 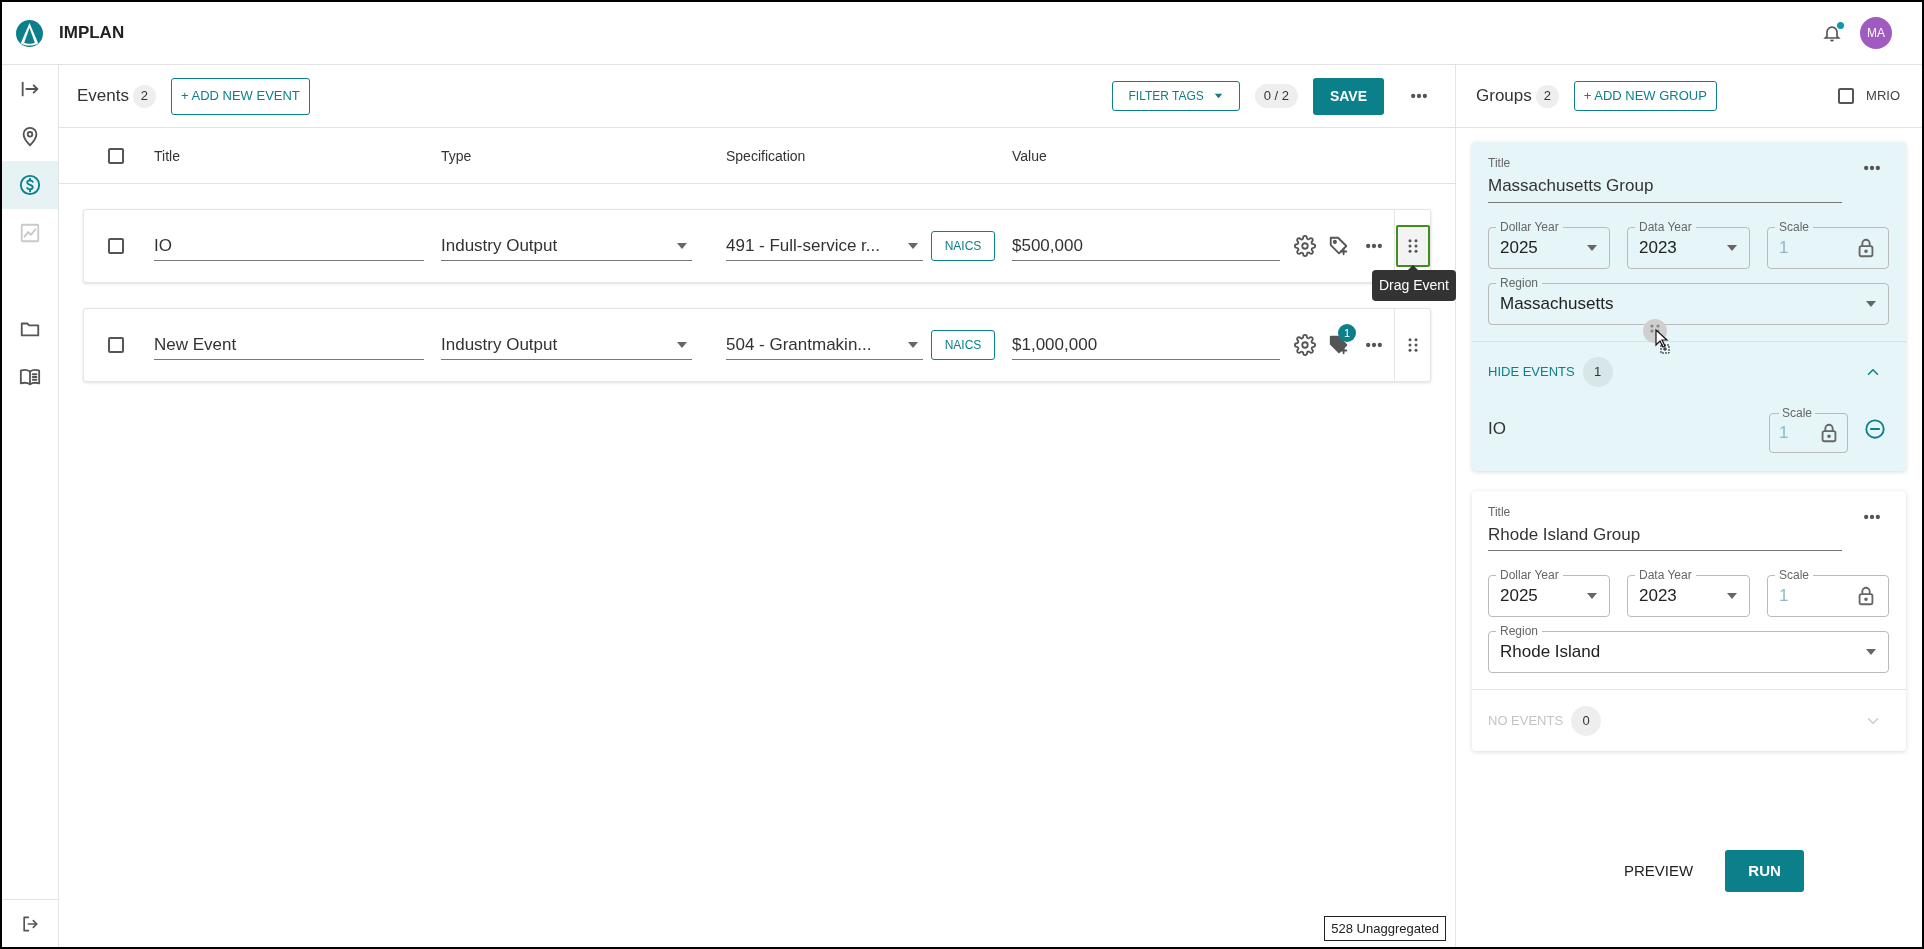 I want to click on count-badge: 1, so click(x=1597, y=372).